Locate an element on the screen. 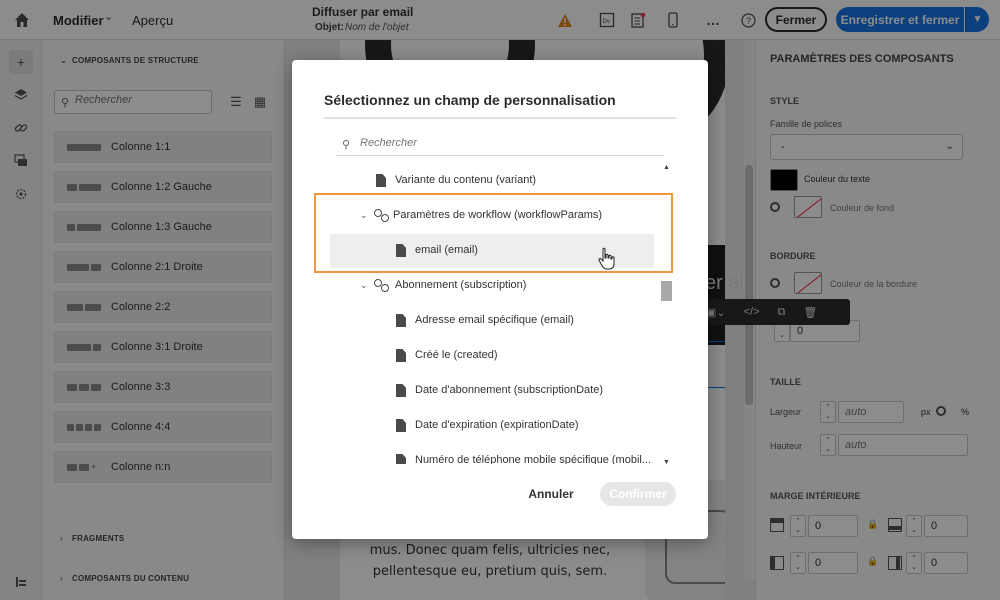 The width and height of the screenshot is (1000, 600). tree-item-subscription-email: Adresse email spécifique (email) is located at coordinates (492, 321).